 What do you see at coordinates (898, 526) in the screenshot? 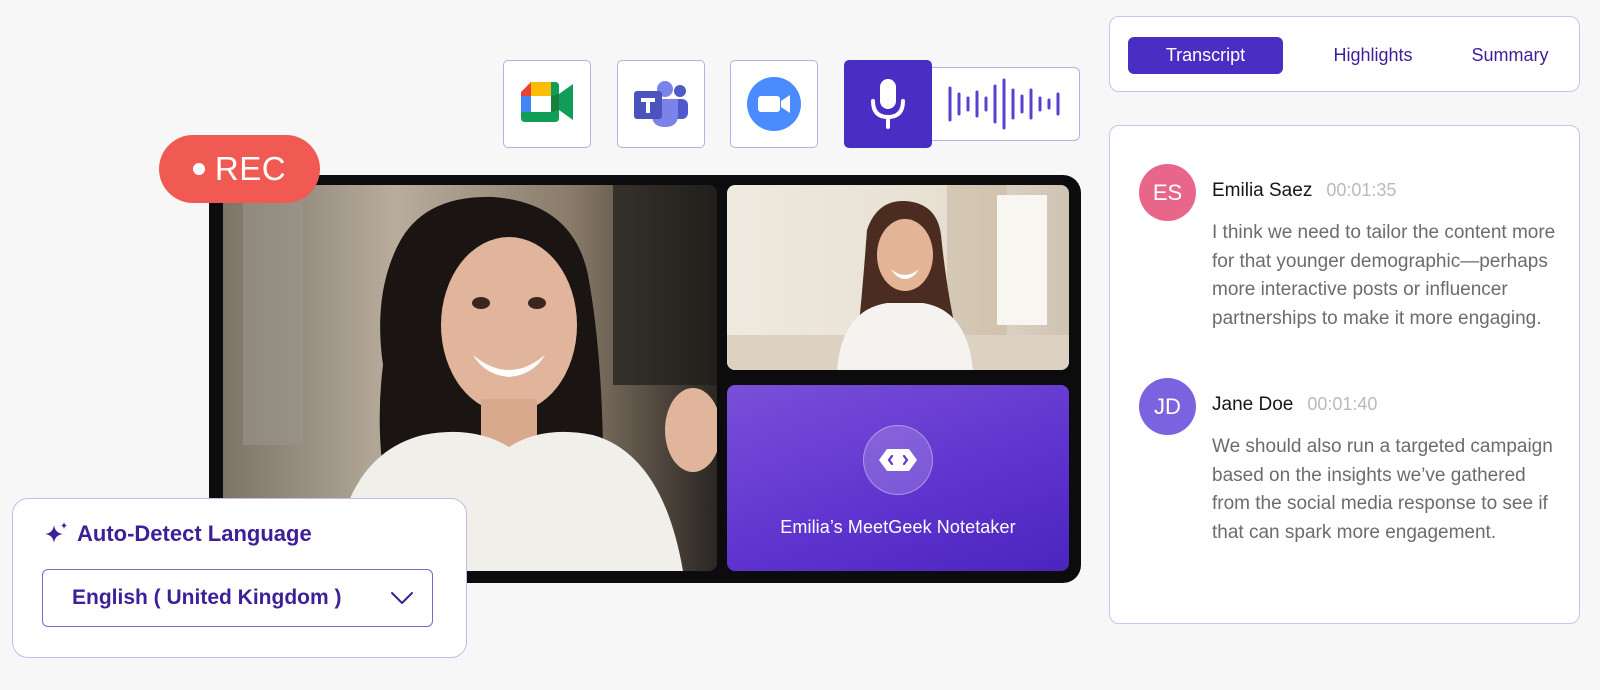
I see `notetaker-label: Emilia’s MeetGeek Notetaker` at bounding box center [898, 526].